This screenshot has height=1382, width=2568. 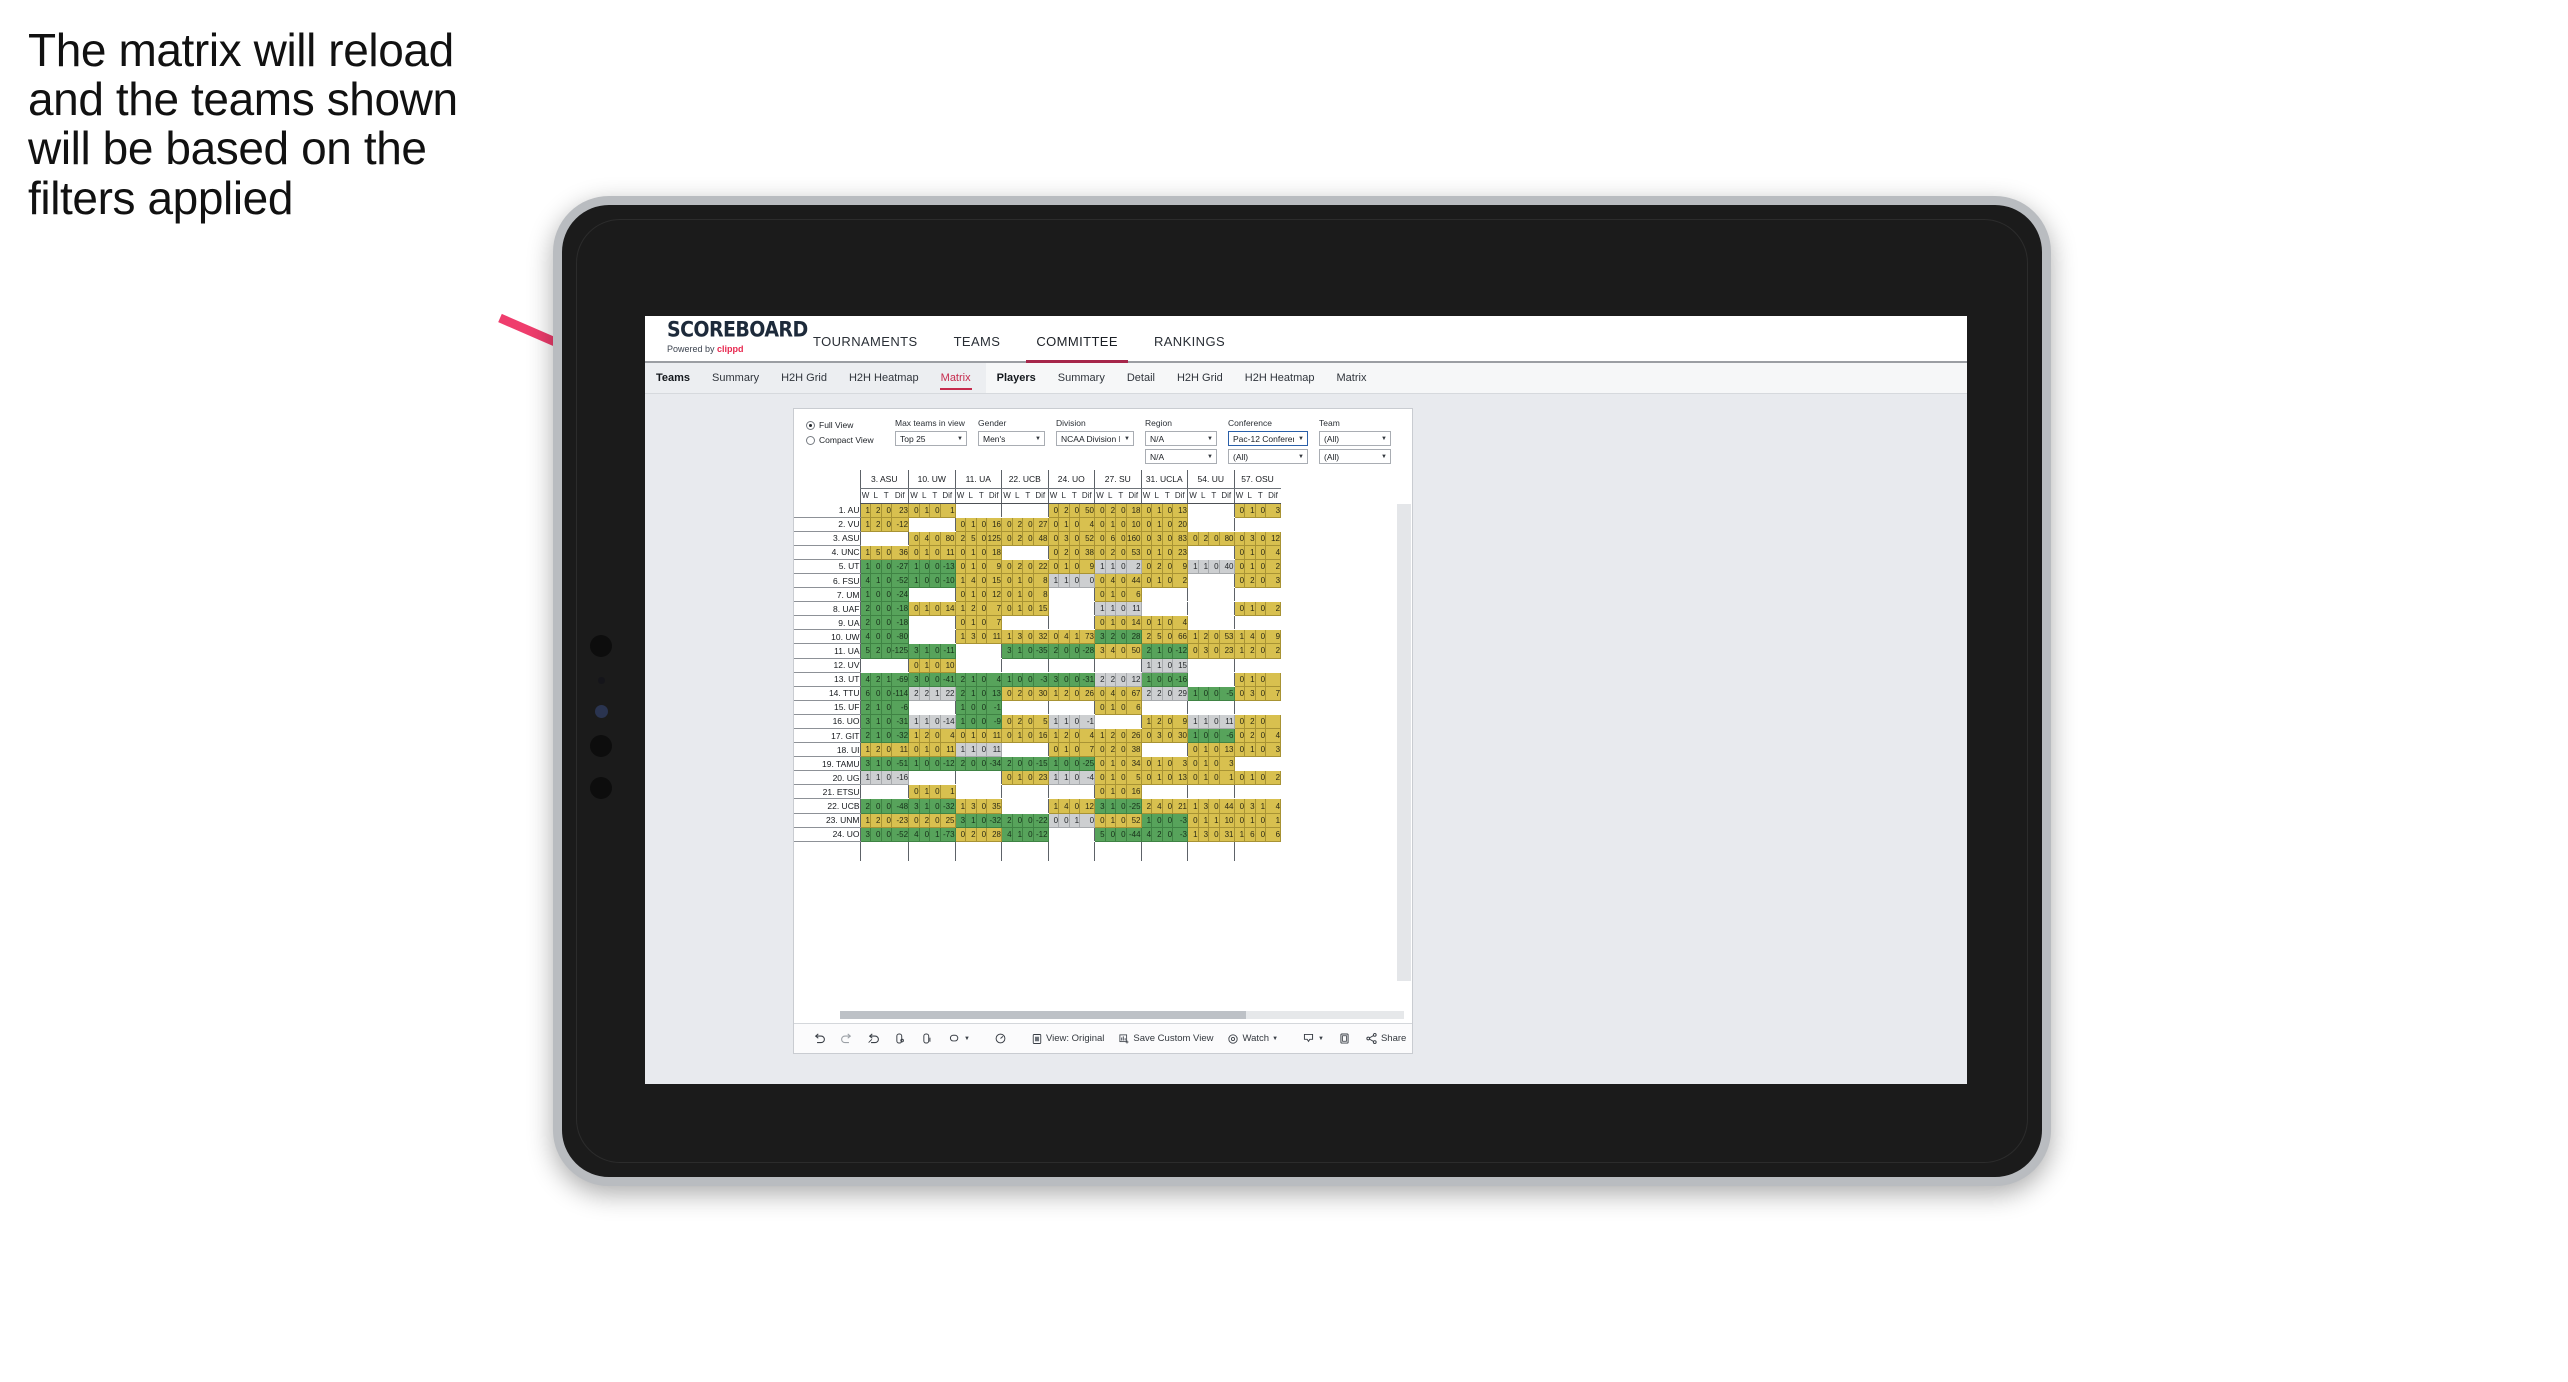 What do you see at coordinates (1181, 456) in the screenshot?
I see `filter-region-select-2: N/A ▼` at bounding box center [1181, 456].